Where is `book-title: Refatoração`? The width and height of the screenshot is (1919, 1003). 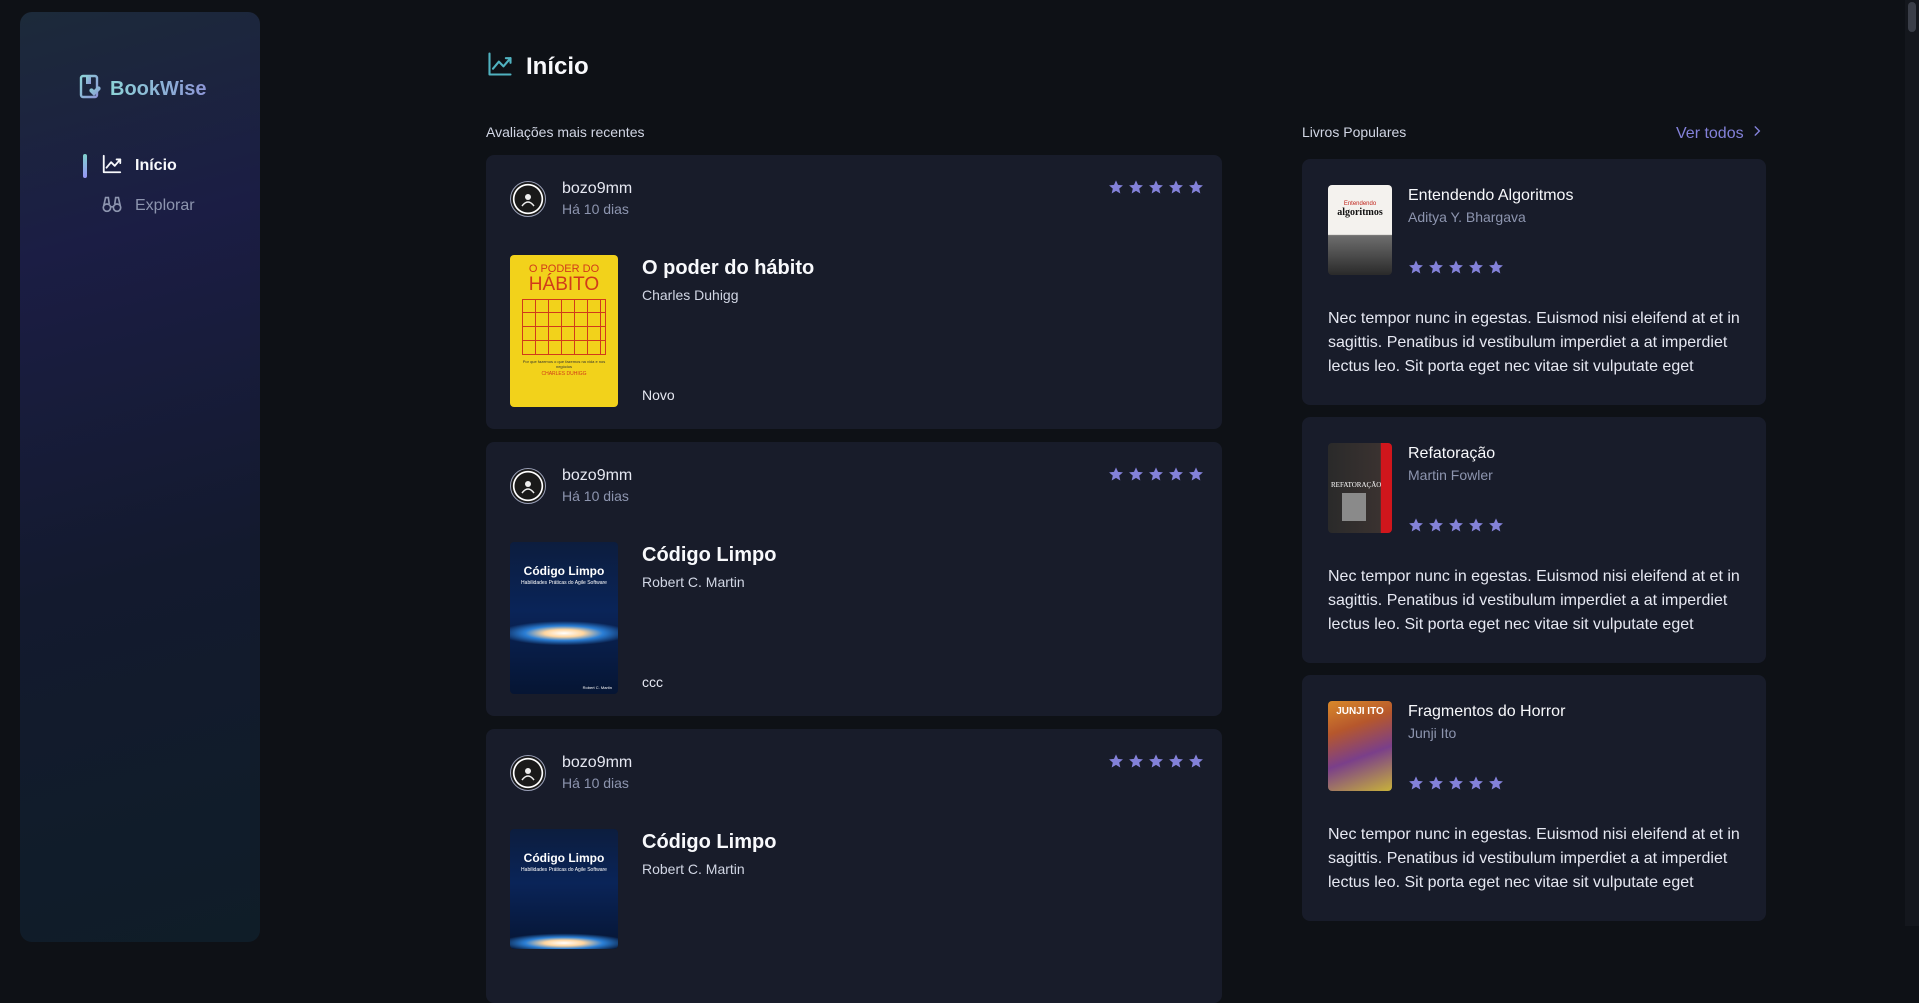
book-title: Refatoração is located at coordinates (1452, 453).